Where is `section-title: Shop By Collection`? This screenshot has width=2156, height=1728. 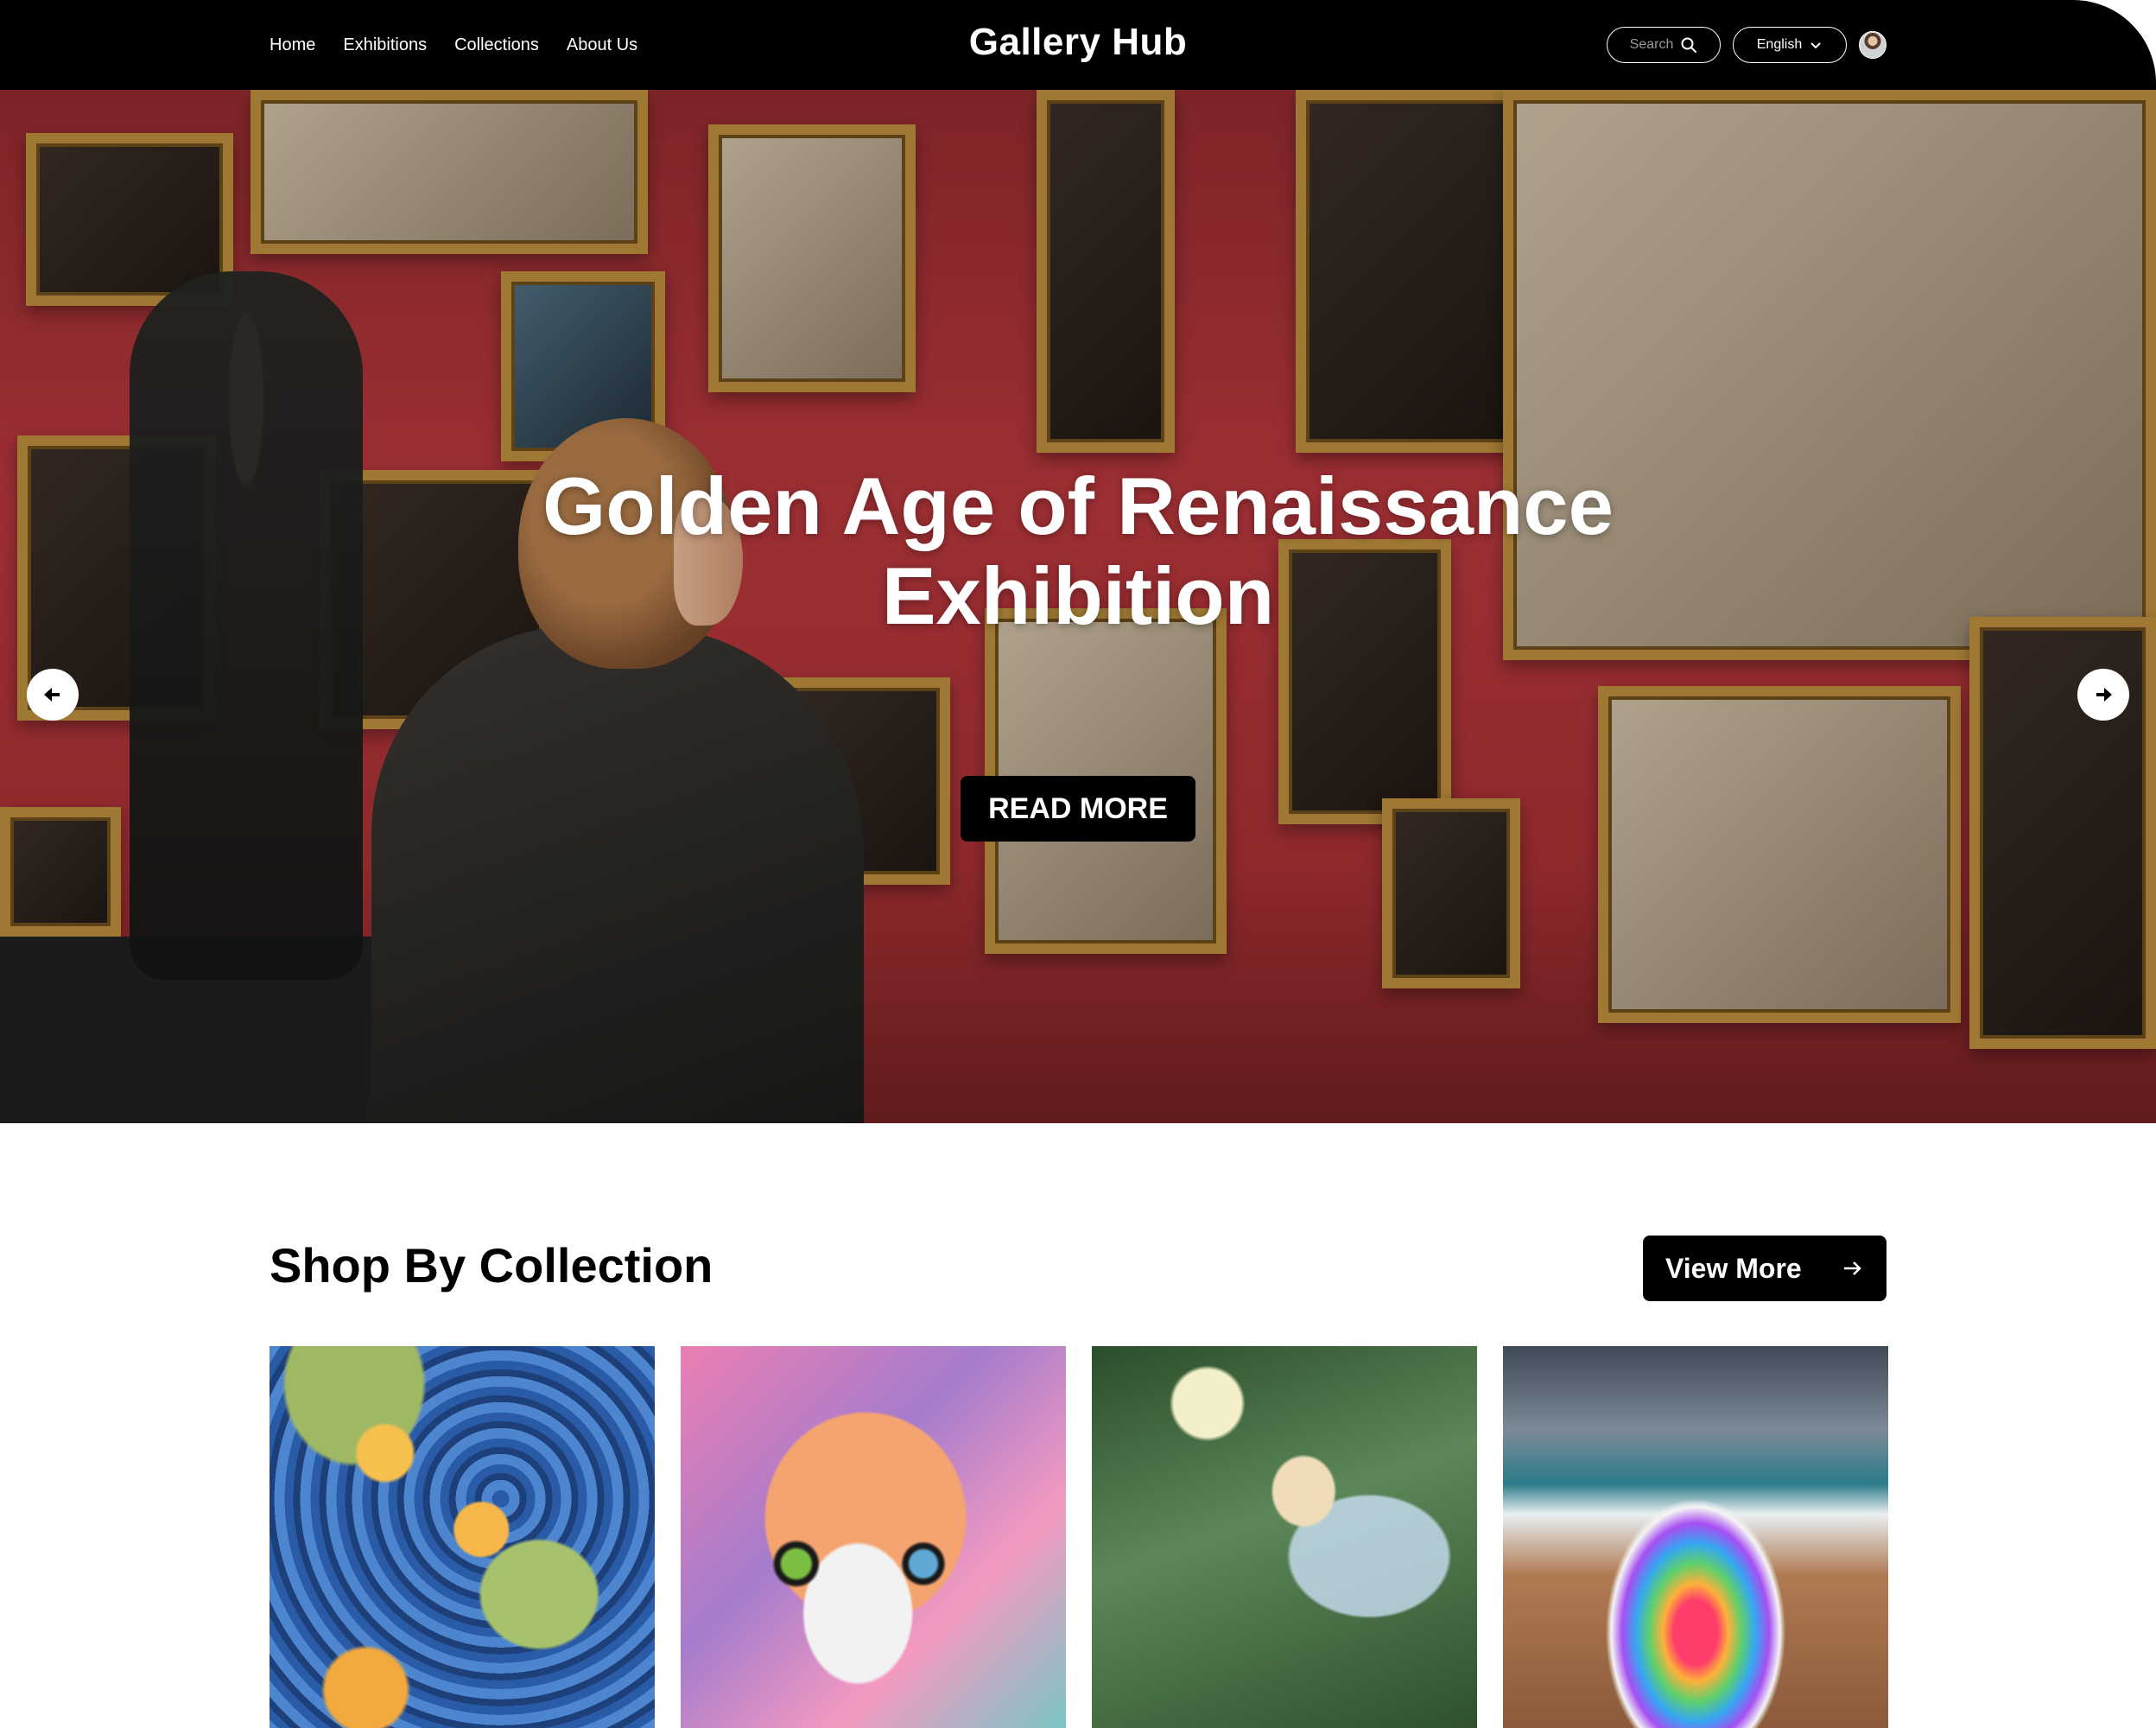
section-title: Shop By Collection is located at coordinates (491, 1265).